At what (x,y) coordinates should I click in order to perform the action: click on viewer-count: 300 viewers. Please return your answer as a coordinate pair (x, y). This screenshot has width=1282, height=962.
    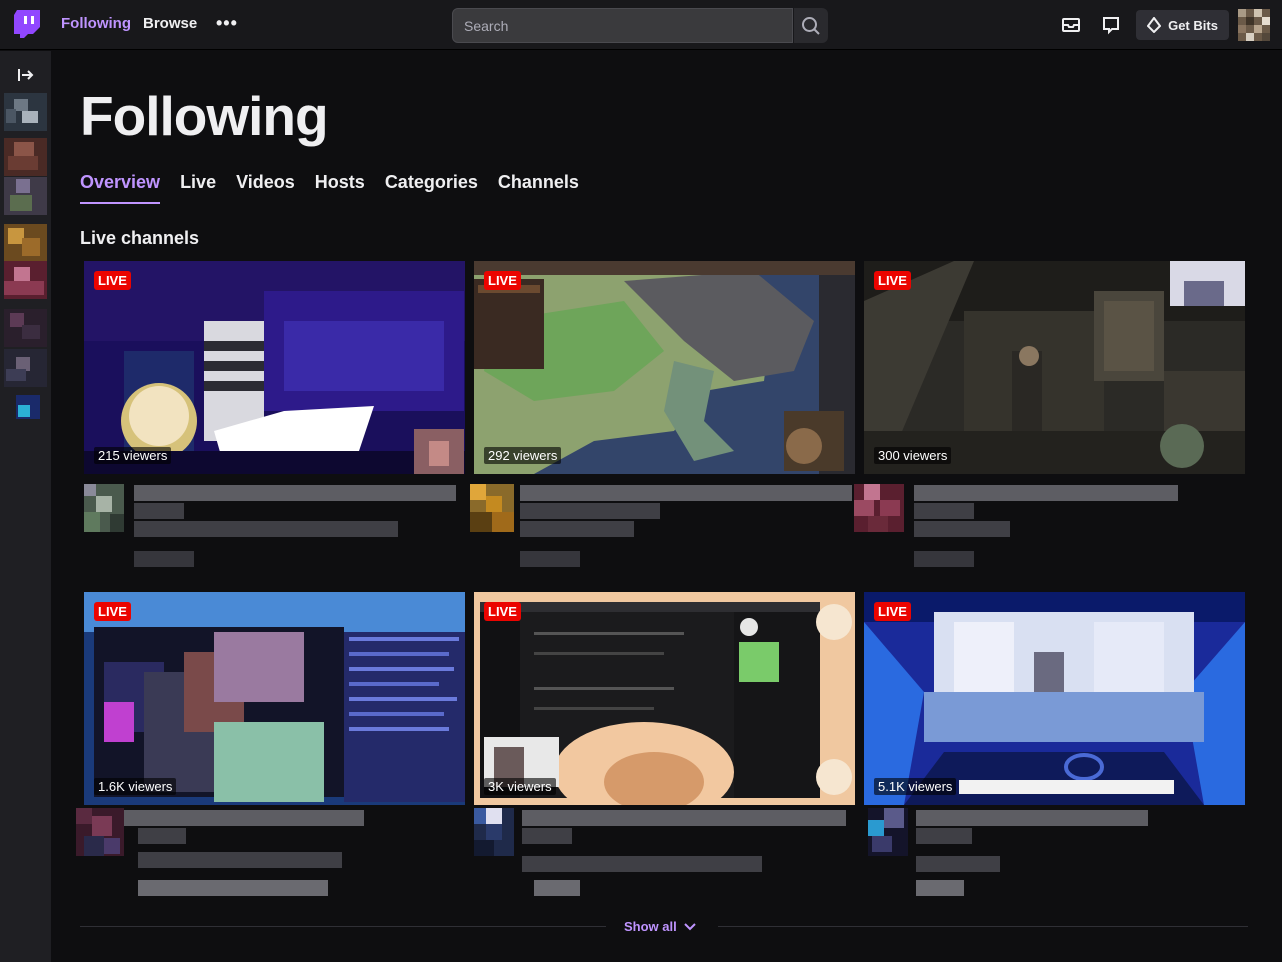
    Looking at the image, I should click on (913, 455).